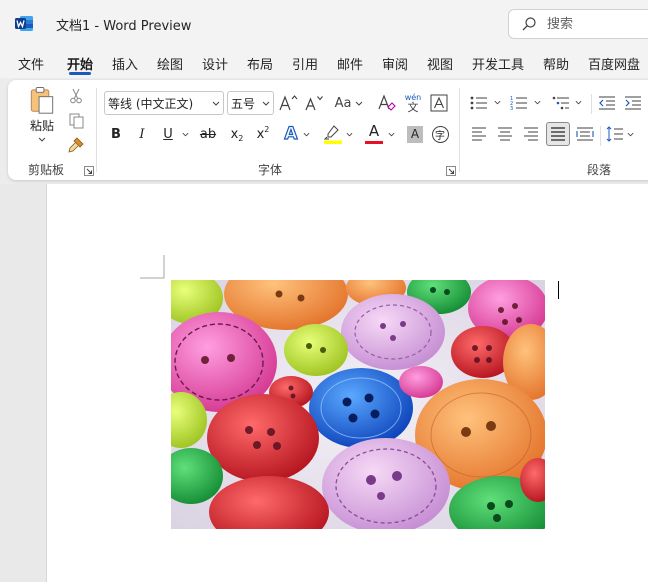 Image resolution: width=648 pixels, height=582 pixels. I want to click on tab-view: 视图, so click(440, 63).